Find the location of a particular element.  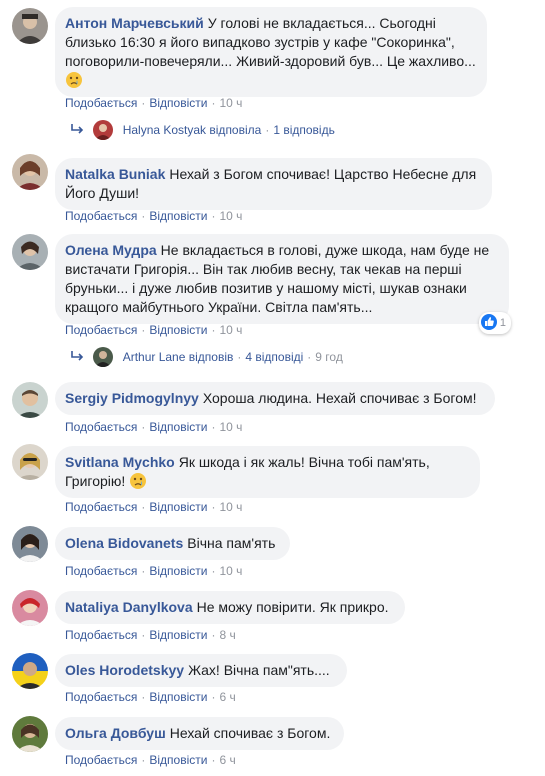

comment-time: 8 ч is located at coordinates (227, 635).